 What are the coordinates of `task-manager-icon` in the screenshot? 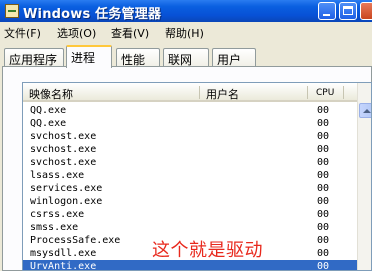 It's located at (12, 11).